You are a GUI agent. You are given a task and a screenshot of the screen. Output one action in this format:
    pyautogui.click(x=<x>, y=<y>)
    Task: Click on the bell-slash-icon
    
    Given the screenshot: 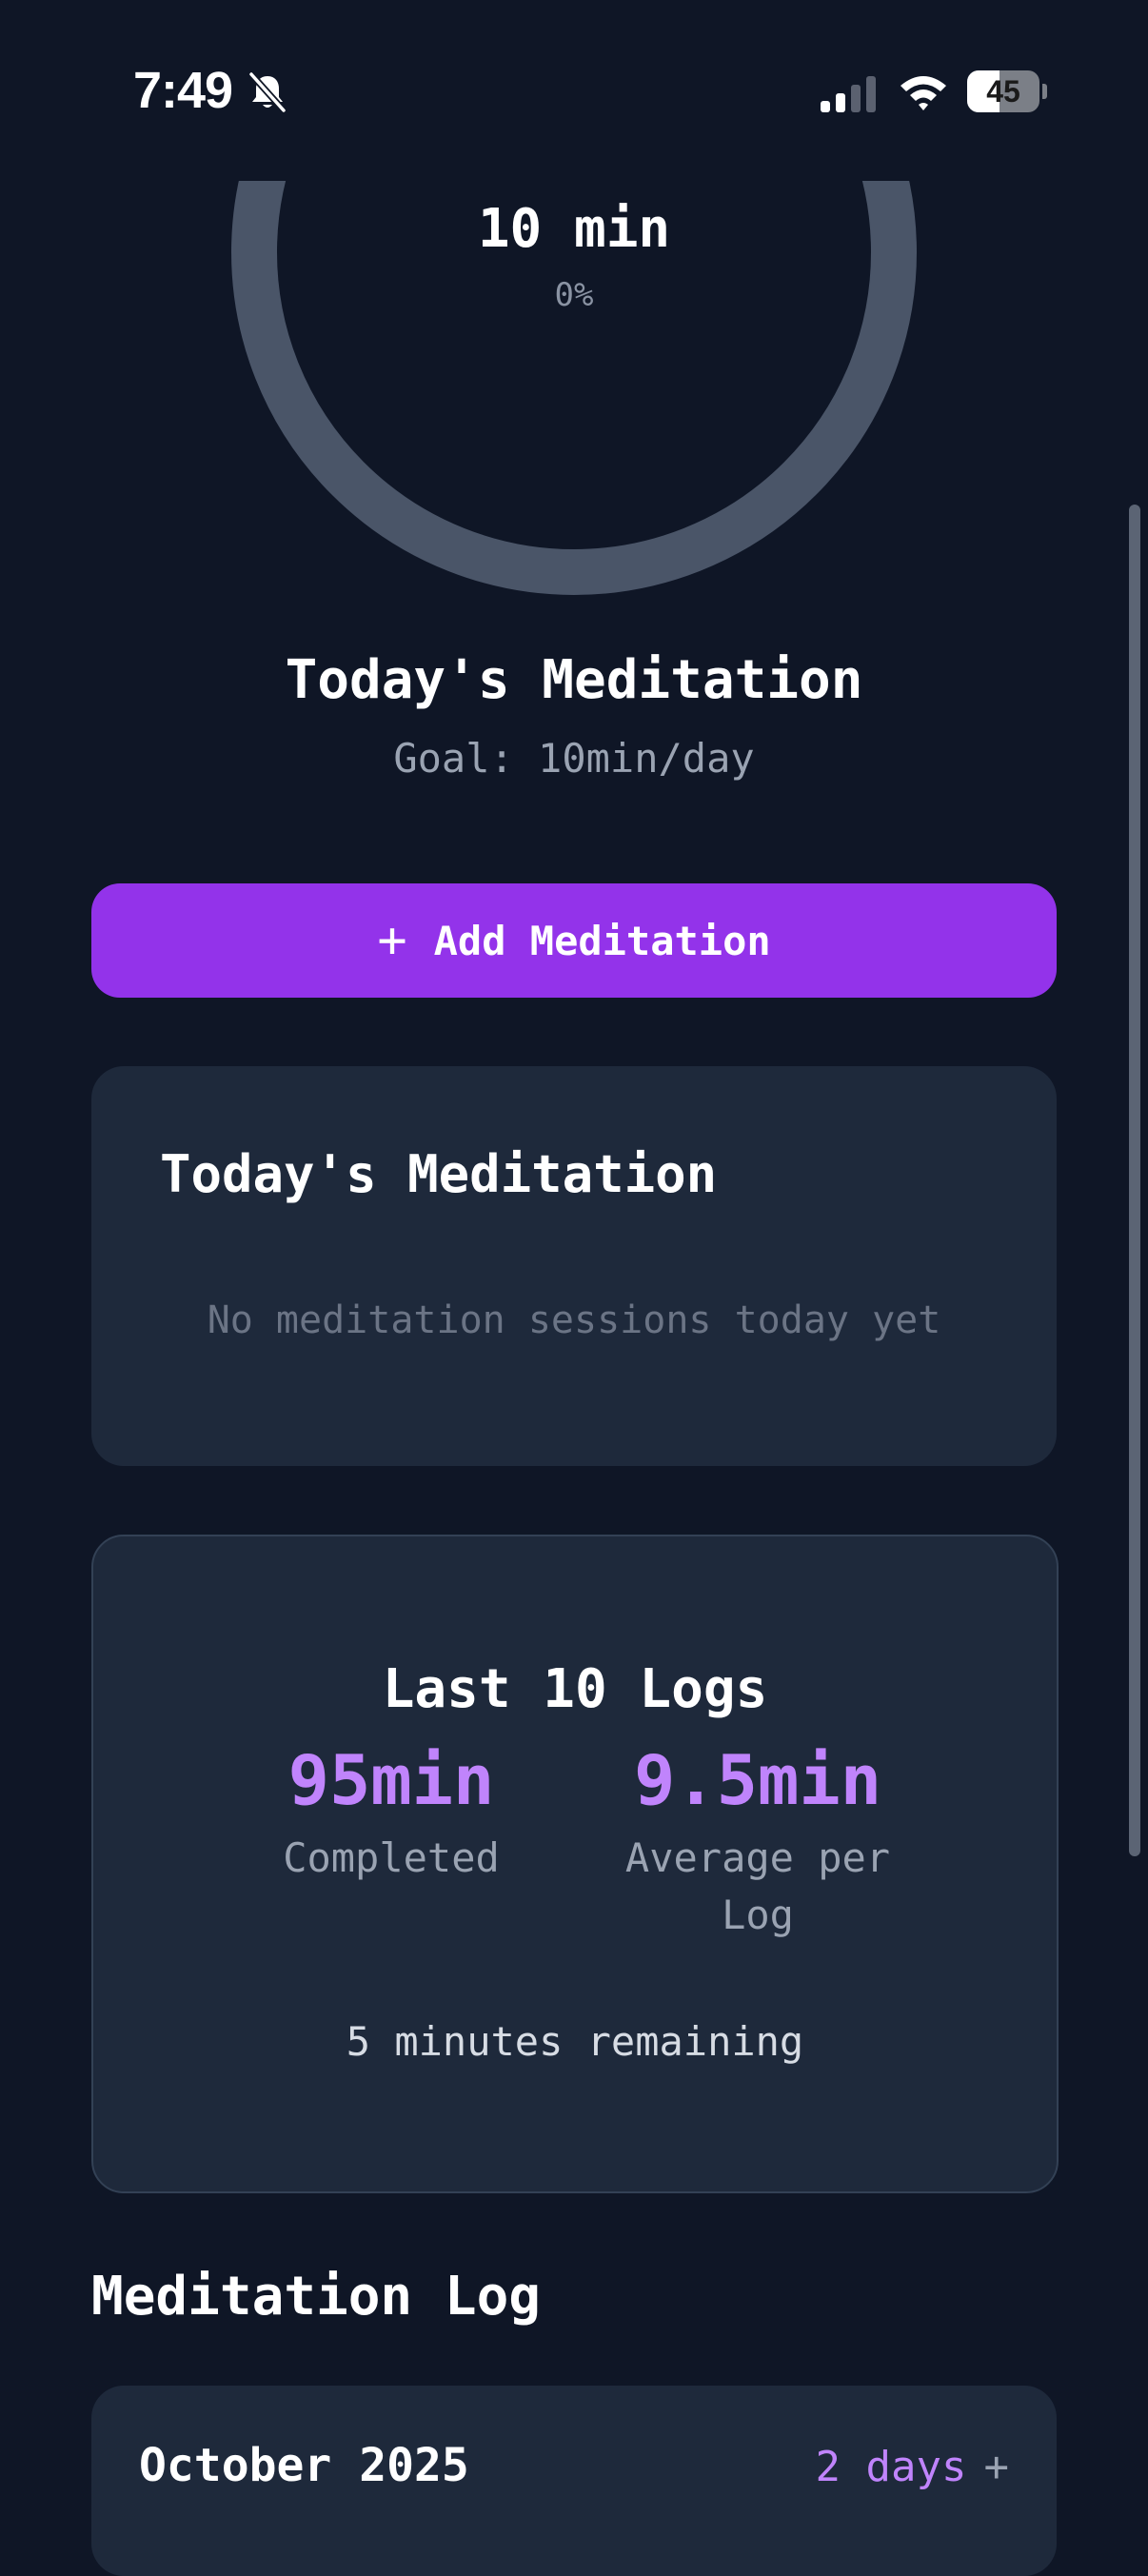 What is the action you would take?
    pyautogui.click(x=267, y=92)
    